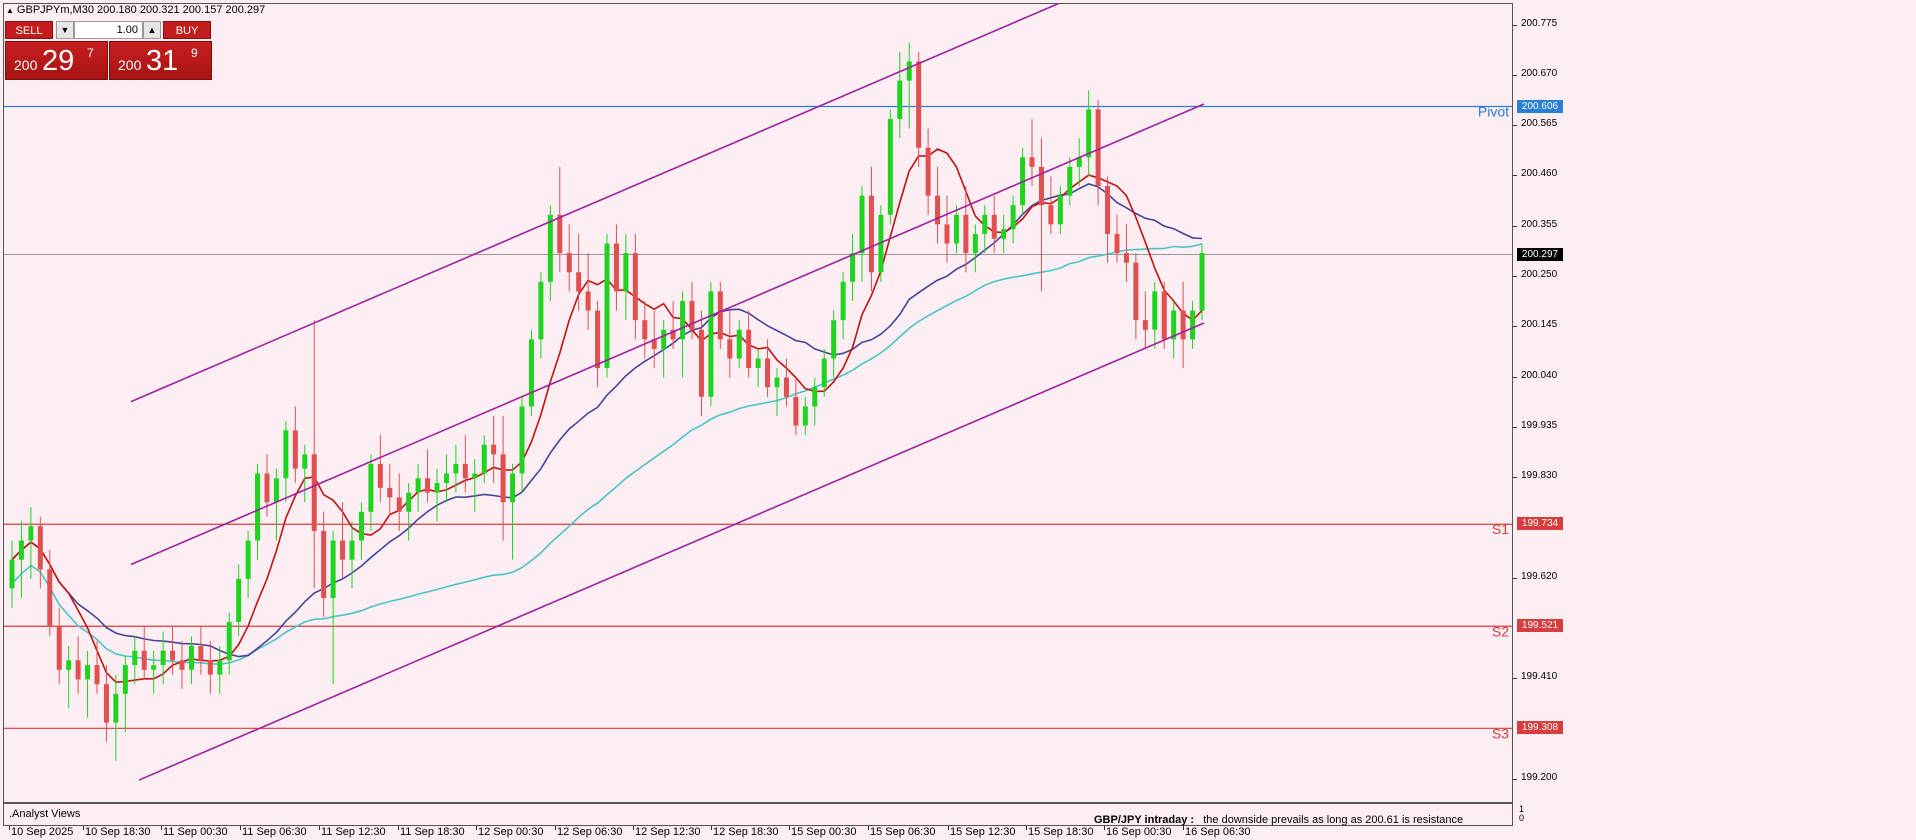  Describe the element at coordinates (1218, 832) in the screenshot. I see `time-tick-label: 16 Sep 06:30` at that location.